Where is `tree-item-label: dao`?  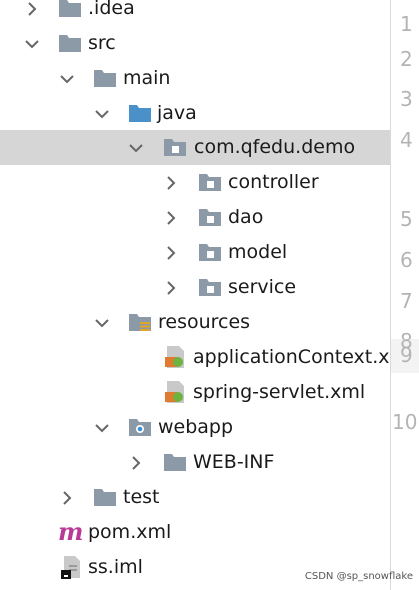
tree-item-label: dao is located at coordinates (246, 217).